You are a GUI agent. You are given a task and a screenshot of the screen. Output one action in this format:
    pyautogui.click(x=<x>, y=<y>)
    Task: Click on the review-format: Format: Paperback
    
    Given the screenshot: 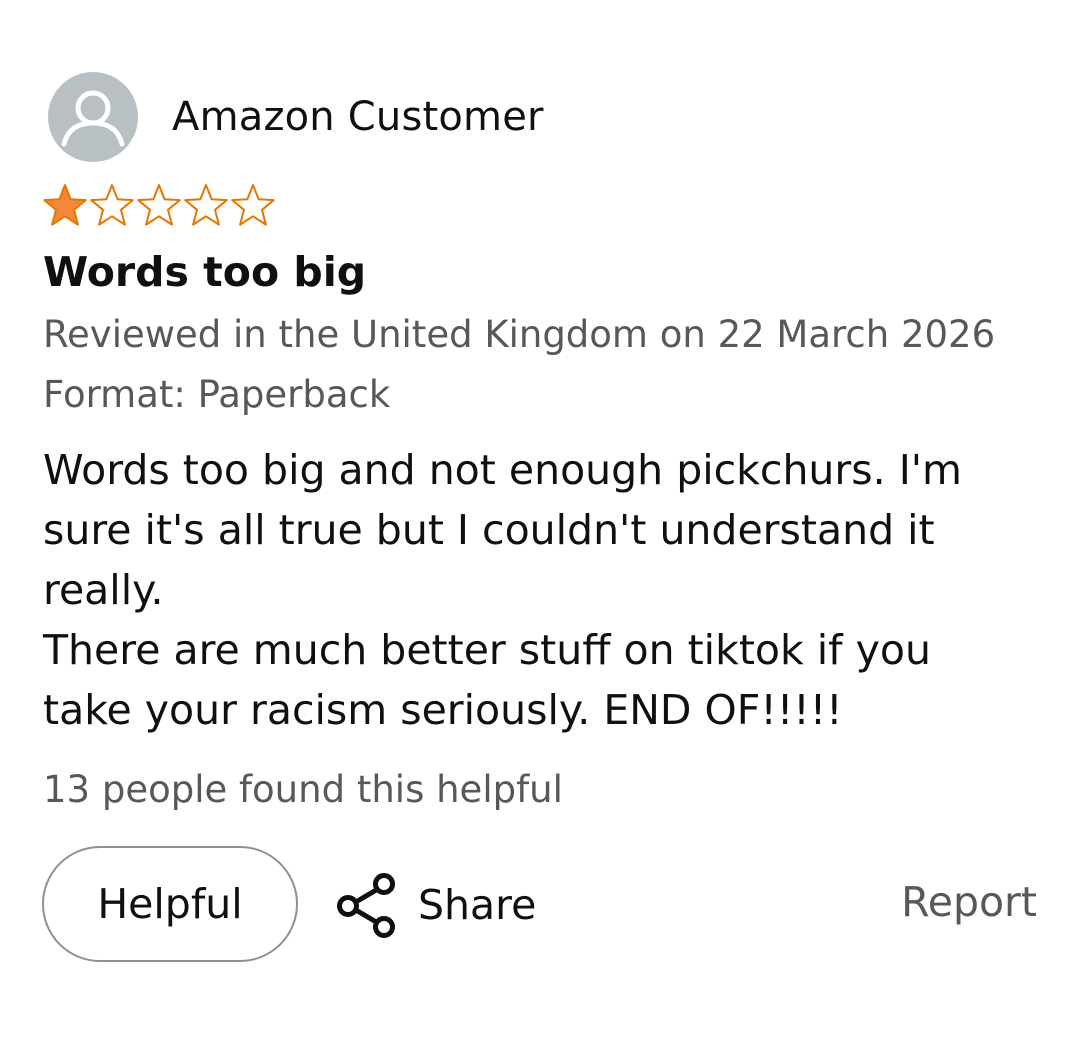 What is the action you would take?
    pyautogui.click(x=217, y=394)
    